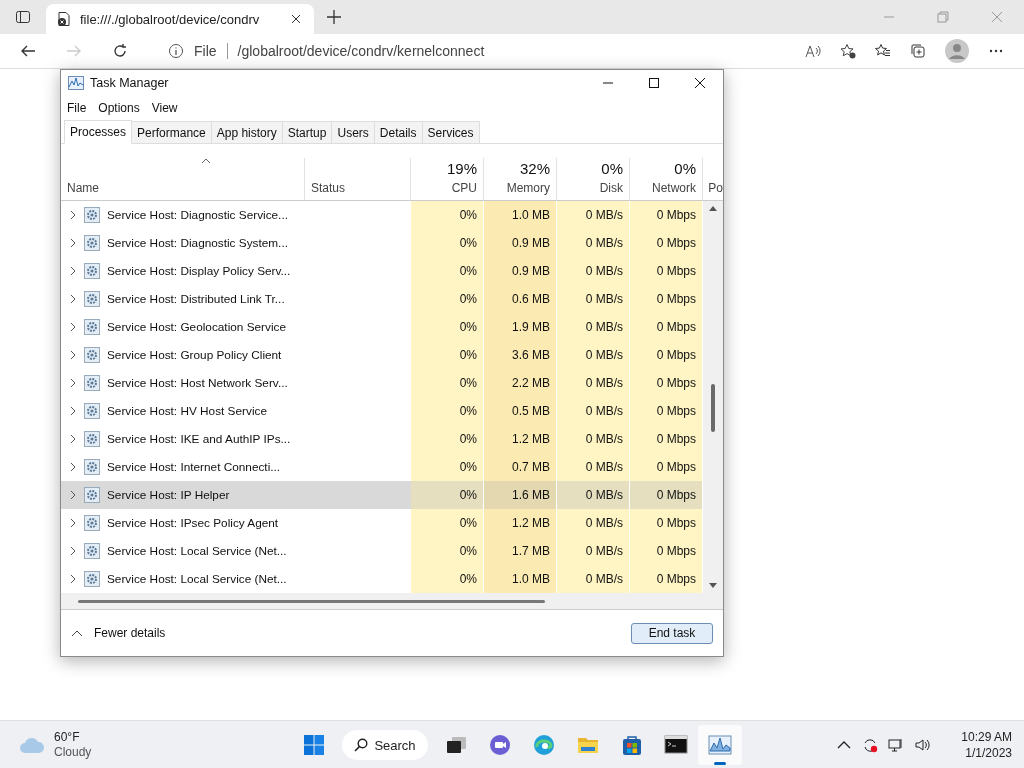  What do you see at coordinates (604, 299) in the screenshot?
I see `table-cell: 0 MB/s` at bounding box center [604, 299].